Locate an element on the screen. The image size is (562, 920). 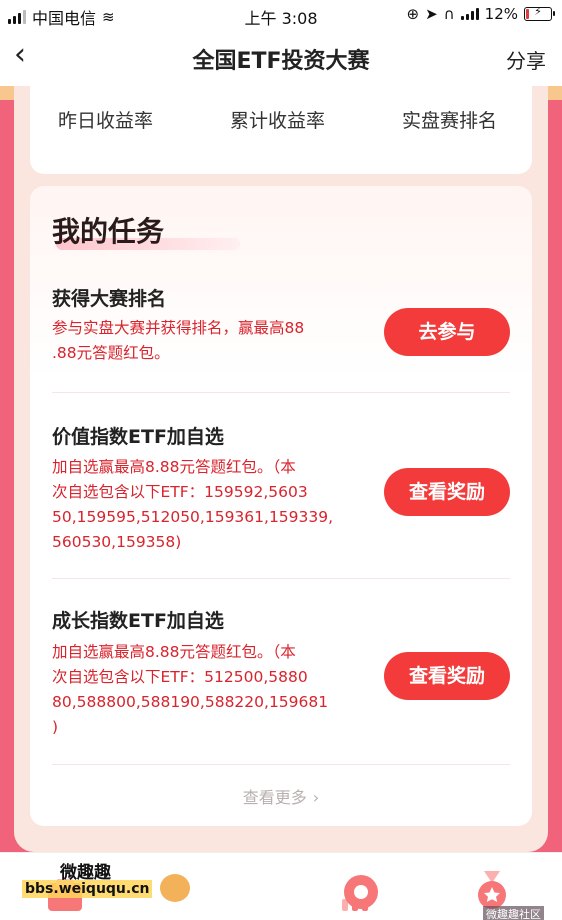
task-desc-line: 50,159595,512050,159361,159339, is located at coordinates (193, 517).